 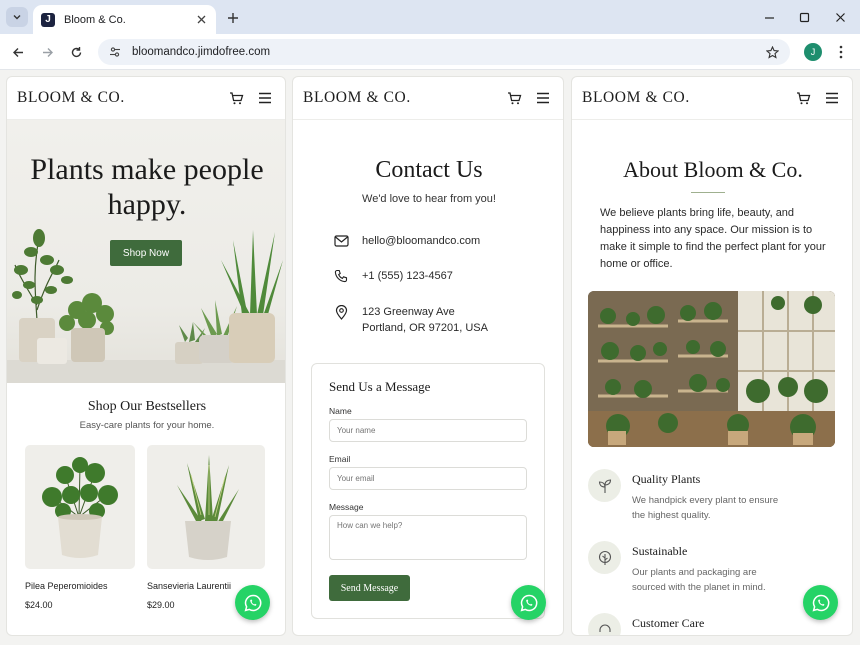 I want to click on tab-search-button, so click(x=17, y=17).